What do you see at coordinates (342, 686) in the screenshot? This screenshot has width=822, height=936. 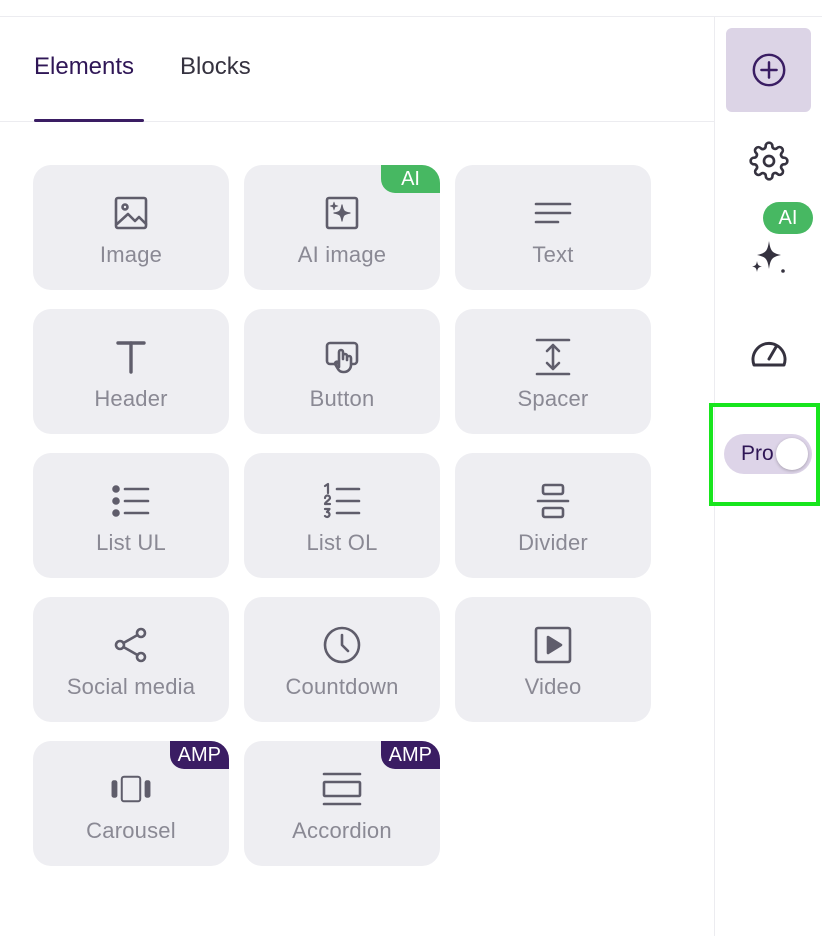 I see `tile-label: Countdown` at bounding box center [342, 686].